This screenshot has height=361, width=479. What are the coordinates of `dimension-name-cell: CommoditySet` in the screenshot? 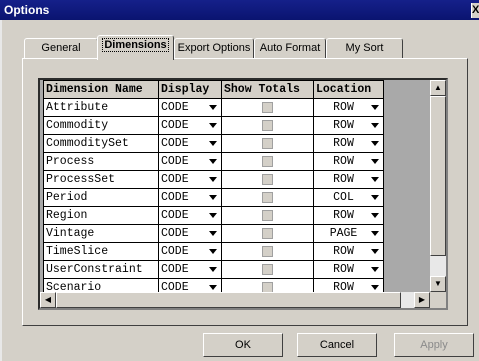 It's located at (101, 143).